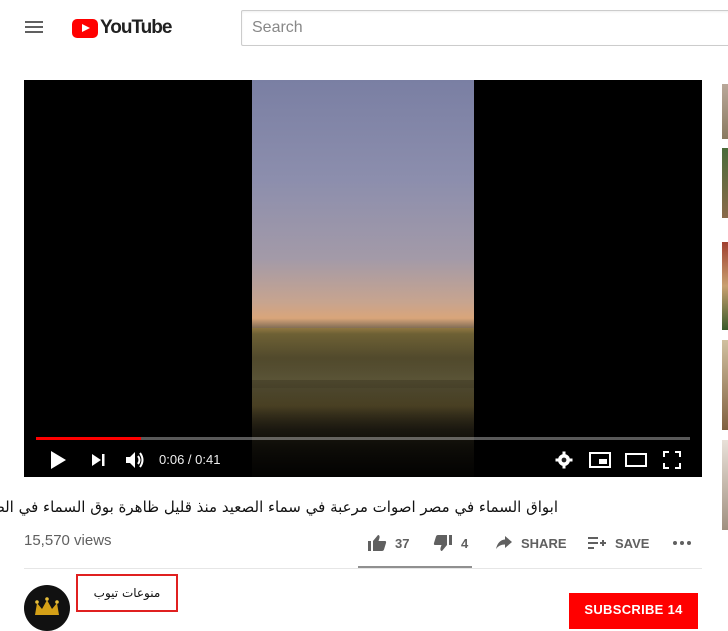  I want to click on progress-bar, so click(363, 438).